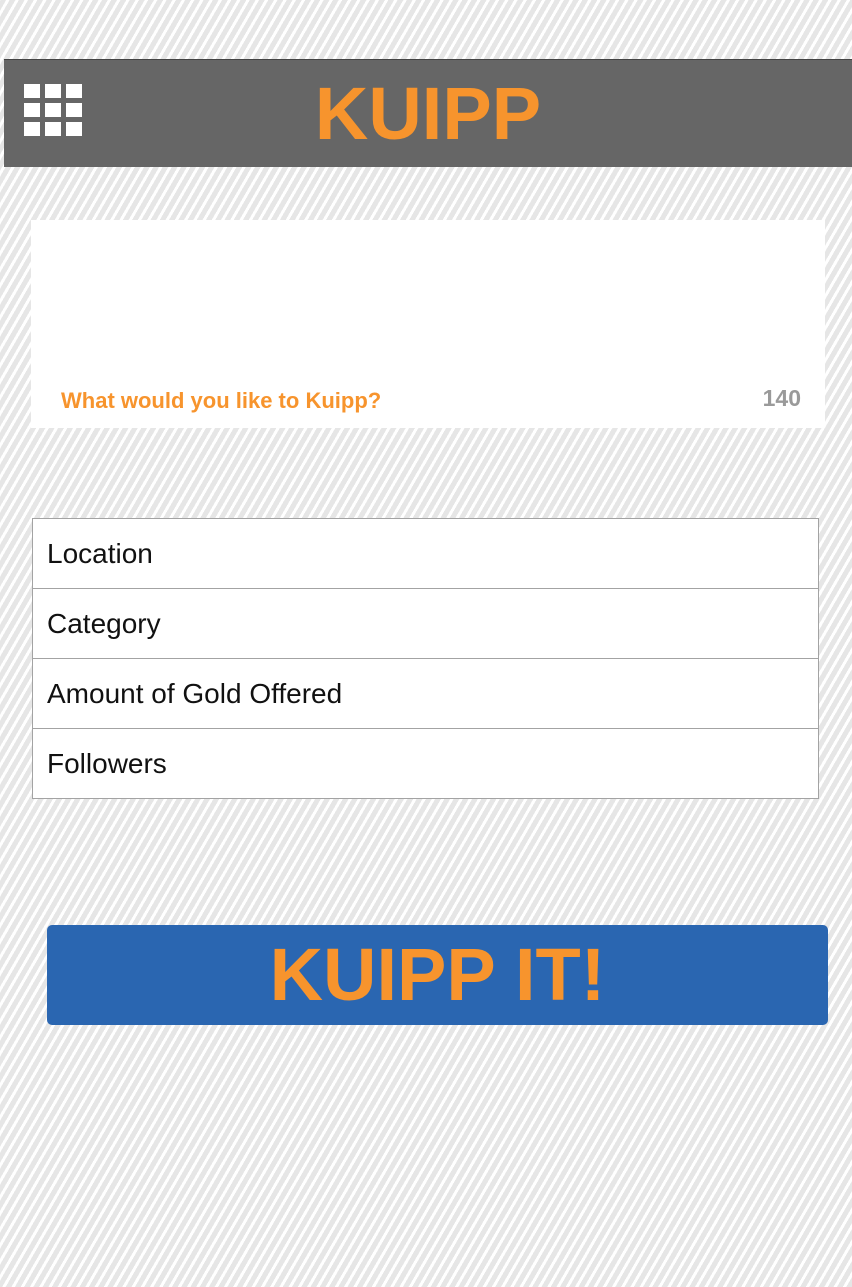  I want to click on option-followers: Followers, so click(425, 763).